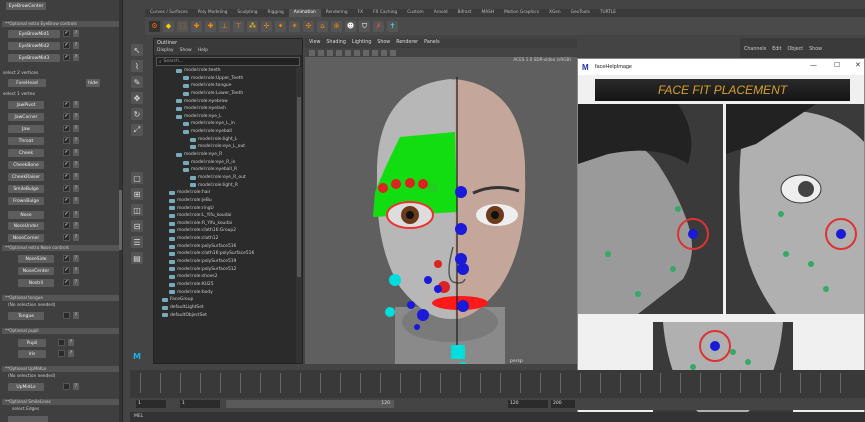 The image size is (865, 422). I want to click on shelf-orient-icon: ✶, so click(294, 26).